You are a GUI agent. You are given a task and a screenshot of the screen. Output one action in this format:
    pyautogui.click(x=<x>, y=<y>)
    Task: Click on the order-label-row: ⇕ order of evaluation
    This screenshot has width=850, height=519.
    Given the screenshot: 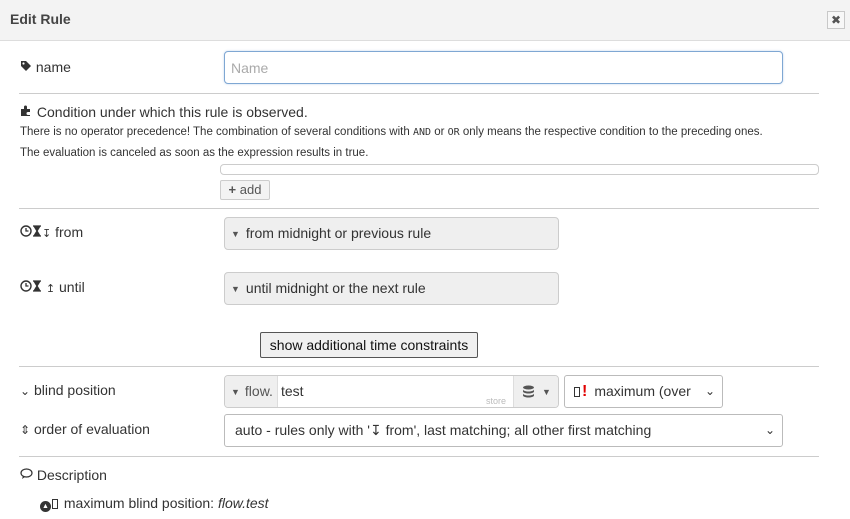 What is the action you would take?
    pyautogui.click(x=85, y=429)
    